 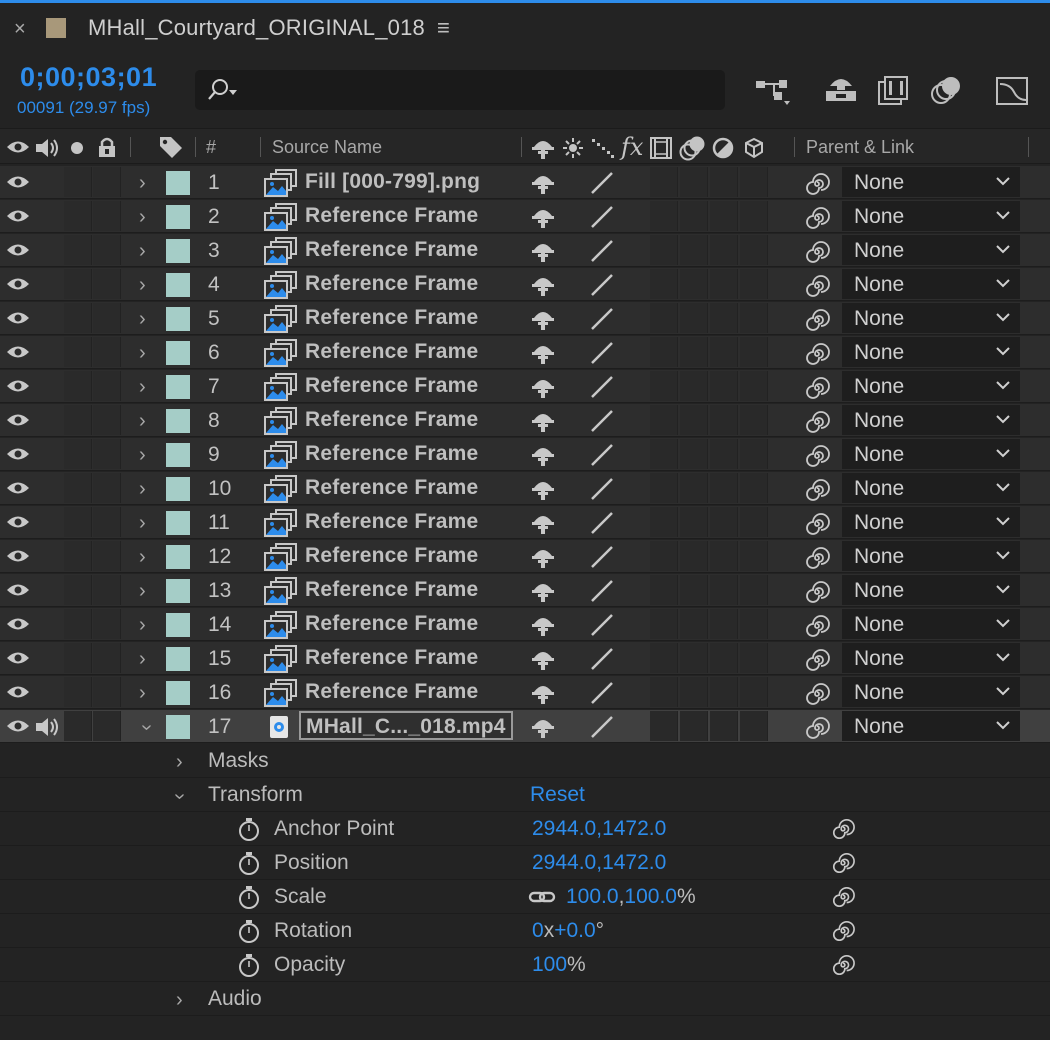 I want to click on adjustment-layer-header-icon, so click(x=723, y=148).